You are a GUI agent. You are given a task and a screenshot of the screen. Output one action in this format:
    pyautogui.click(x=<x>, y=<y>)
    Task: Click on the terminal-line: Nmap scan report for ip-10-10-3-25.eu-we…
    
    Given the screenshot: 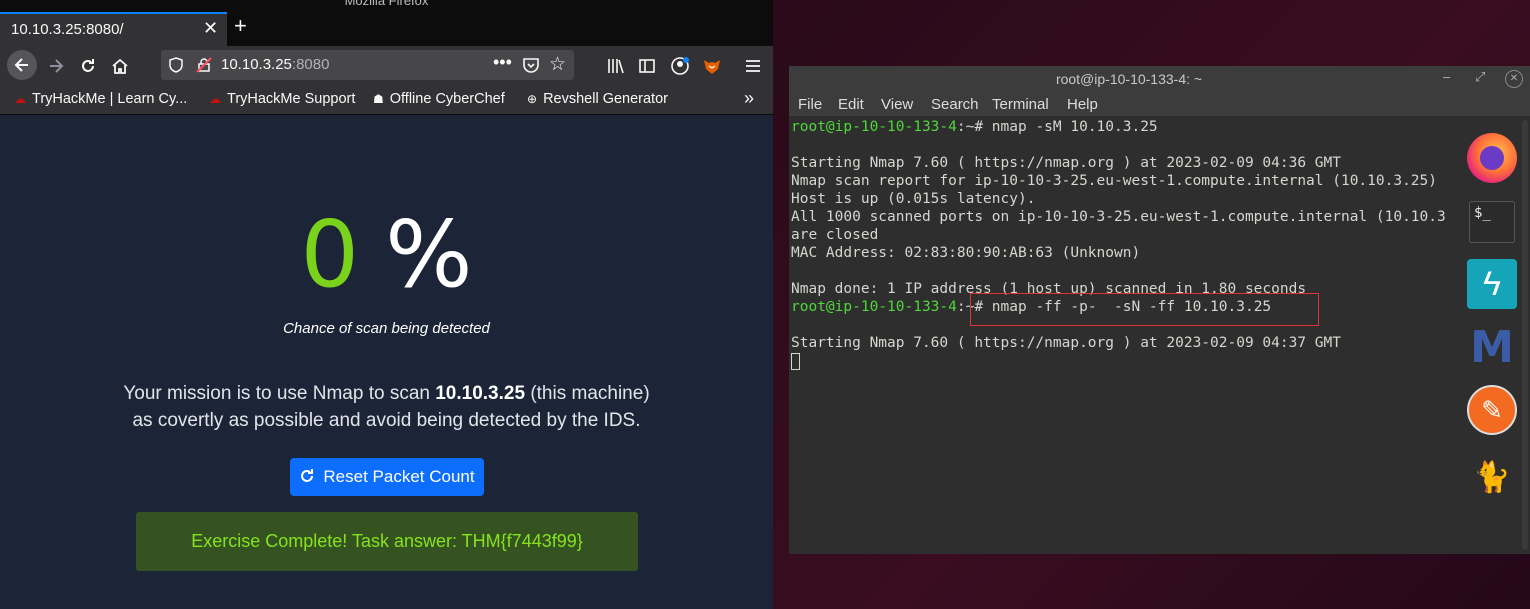 What is the action you would take?
    pyautogui.click(x=1114, y=181)
    